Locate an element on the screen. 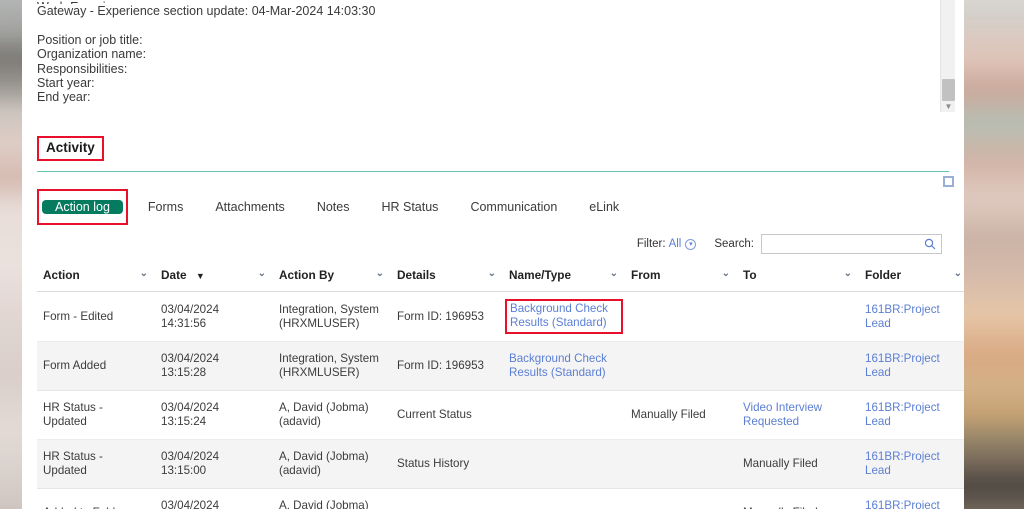  chevron-down-icon: ▾ is located at coordinates (691, 244).